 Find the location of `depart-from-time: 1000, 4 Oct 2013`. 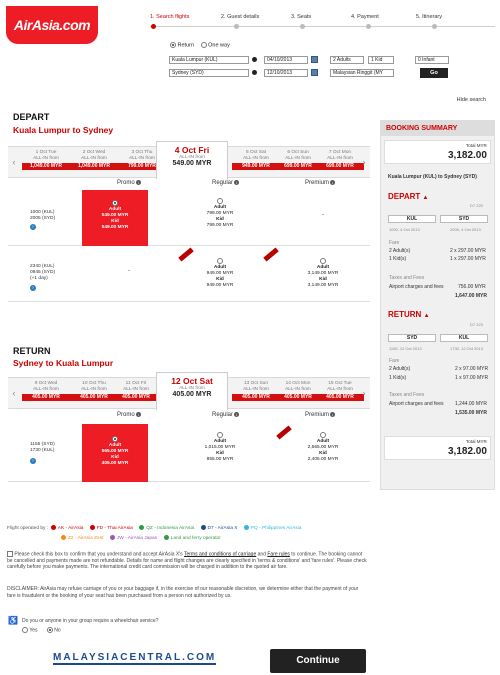

depart-from-time: 1000, 4 Oct 2013 is located at coordinates (404, 229).